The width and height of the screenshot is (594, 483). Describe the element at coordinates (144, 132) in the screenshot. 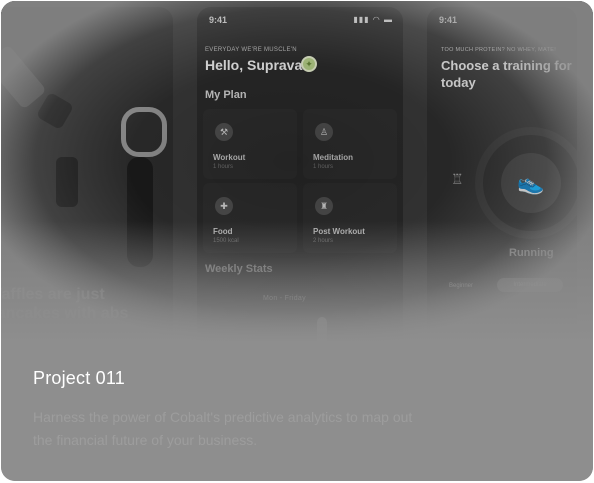

I see `hand-grip-ring-image` at that location.